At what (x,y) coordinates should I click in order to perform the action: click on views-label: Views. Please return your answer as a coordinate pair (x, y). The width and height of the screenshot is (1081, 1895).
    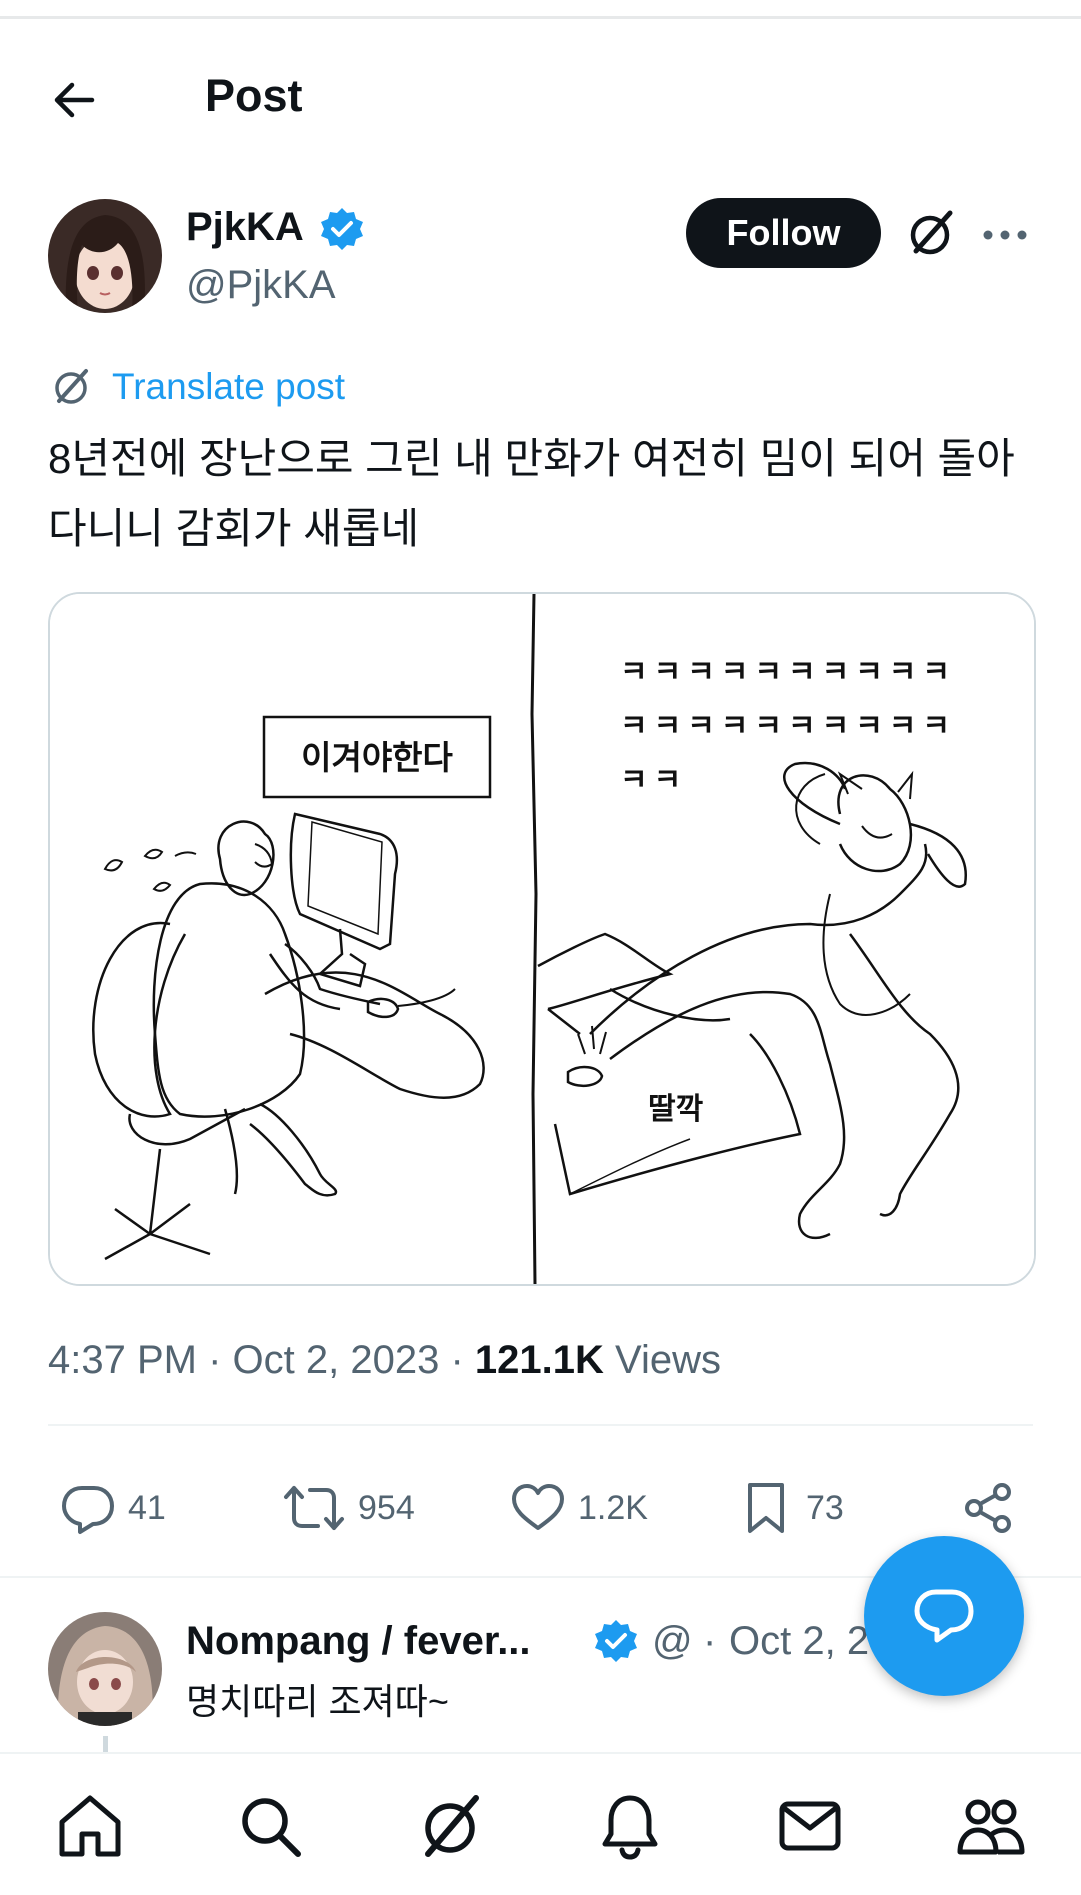
    Looking at the image, I should click on (668, 1360).